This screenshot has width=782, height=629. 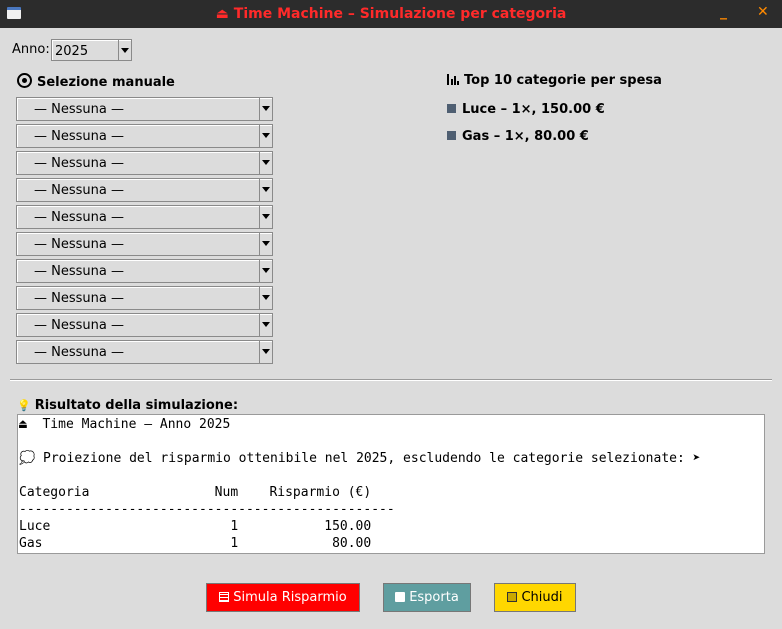 What do you see at coordinates (31, 49) in the screenshot?
I see `year-label: Anno:` at bounding box center [31, 49].